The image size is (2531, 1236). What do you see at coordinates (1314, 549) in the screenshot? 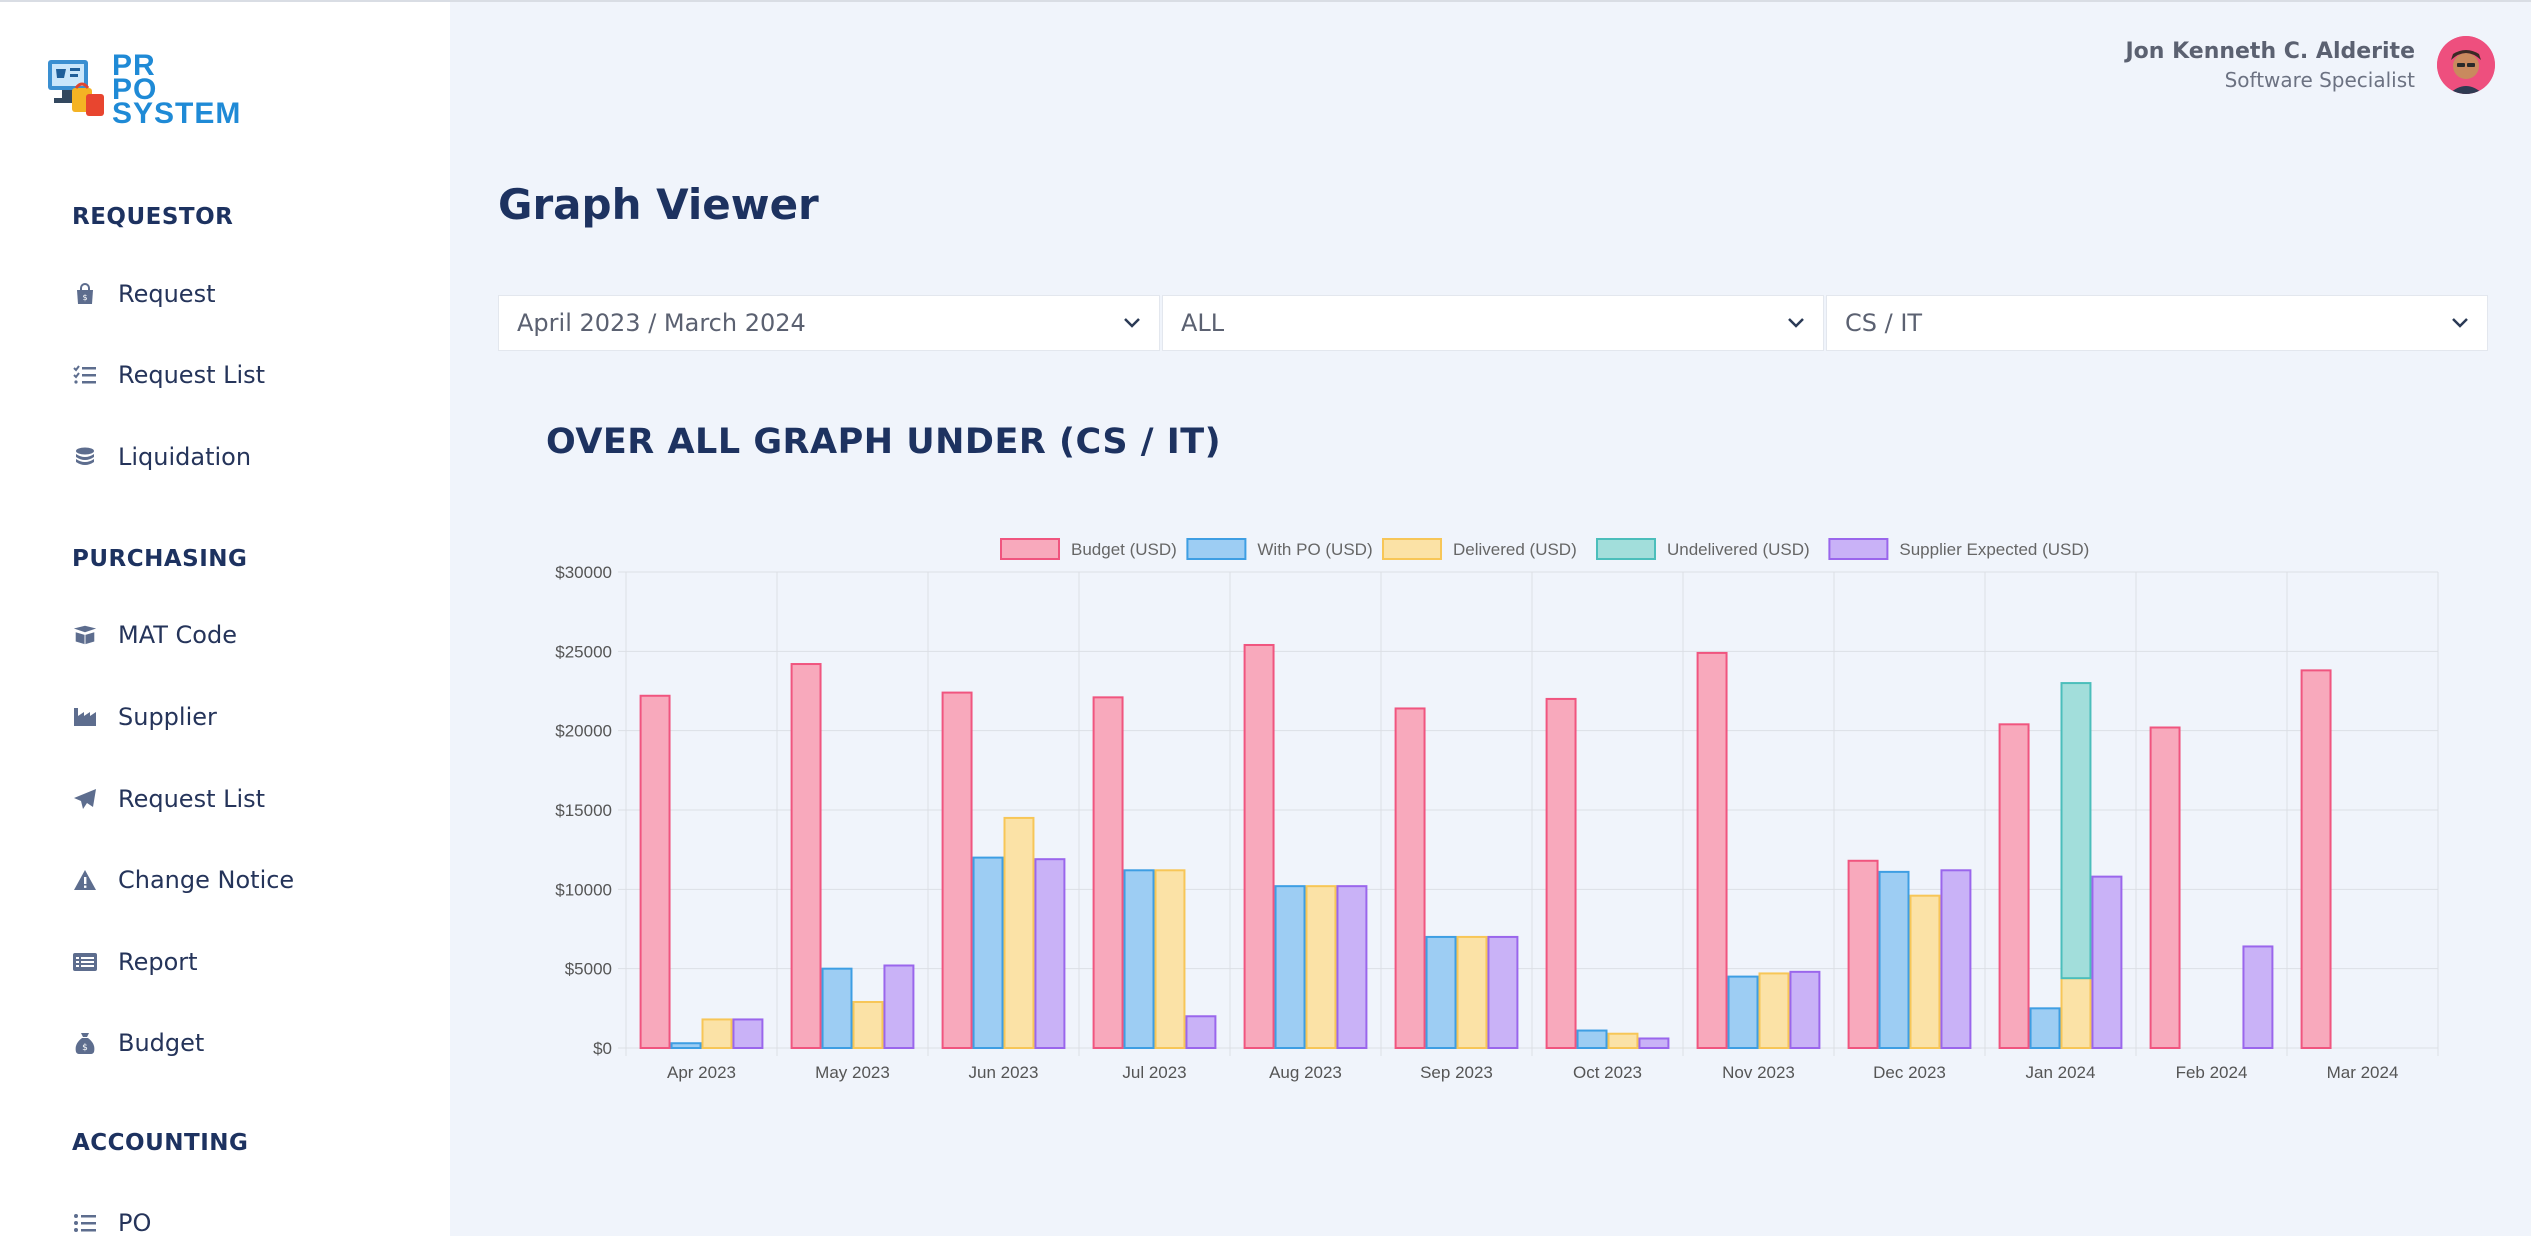
I see `legend-label: With PO (USD)` at bounding box center [1314, 549].